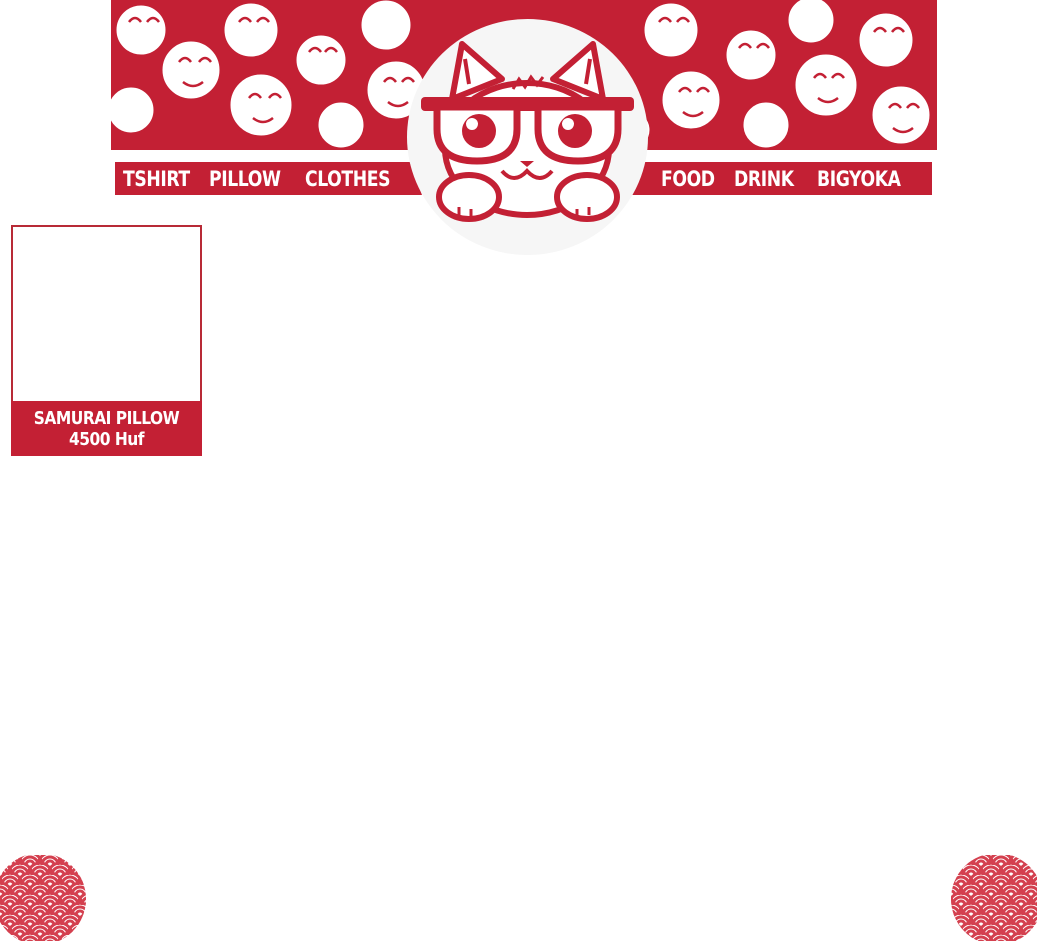 The height and width of the screenshot is (941, 1037). Describe the element at coordinates (764, 178) in the screenshot. I see `nav-item-drink: DRINK` at that location.